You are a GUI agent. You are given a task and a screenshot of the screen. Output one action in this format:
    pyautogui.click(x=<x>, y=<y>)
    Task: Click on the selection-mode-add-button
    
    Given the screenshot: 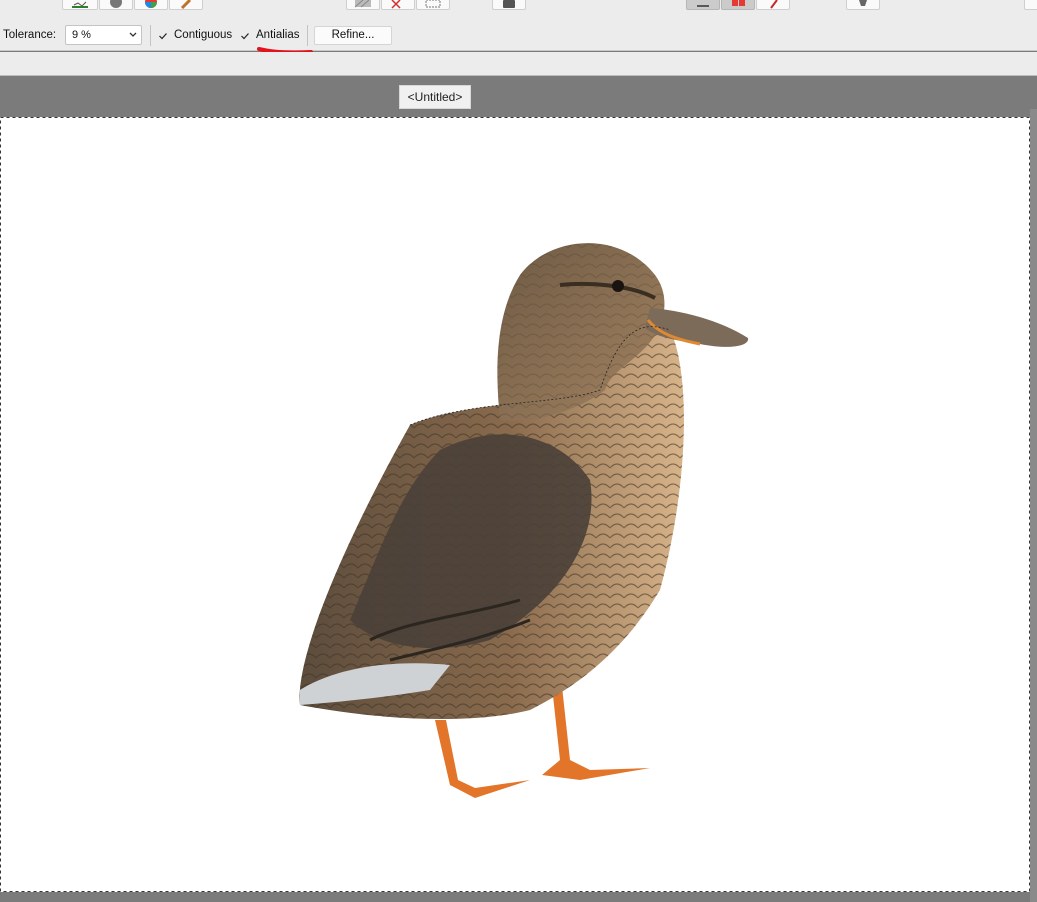 What is the action you would take?
    pyautogui.click(x=738, y=5)
    